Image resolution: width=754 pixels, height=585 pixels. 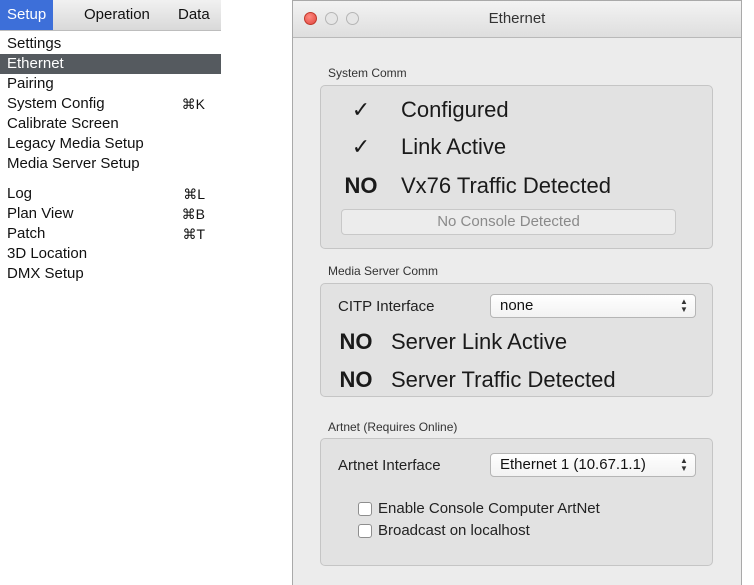 I want to click on menu-item-log: Log ⌘L, so click(x=110, y=194).